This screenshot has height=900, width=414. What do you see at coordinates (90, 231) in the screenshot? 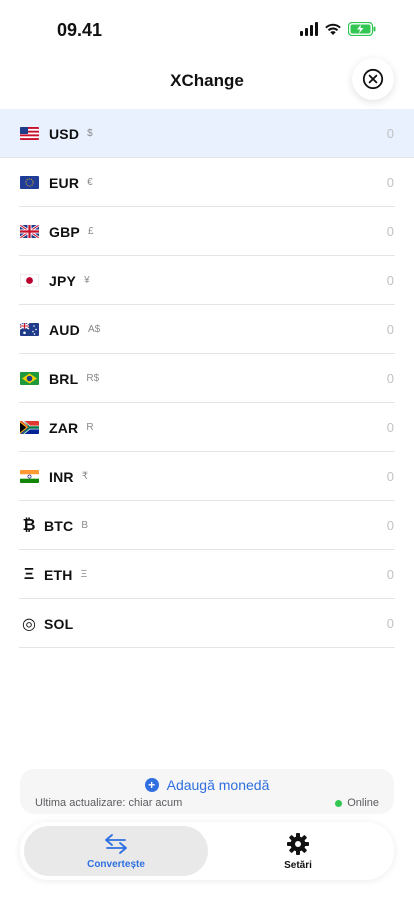
I see `currency-symbol: £` at bounding box center [90, 231].